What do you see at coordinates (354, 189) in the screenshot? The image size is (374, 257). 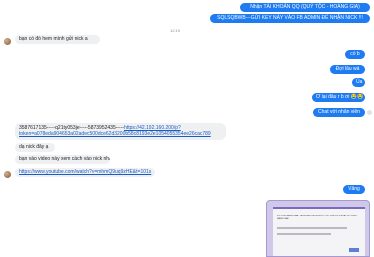 I see `outgoing-message: Vâng` at bounding box center [354, 189].